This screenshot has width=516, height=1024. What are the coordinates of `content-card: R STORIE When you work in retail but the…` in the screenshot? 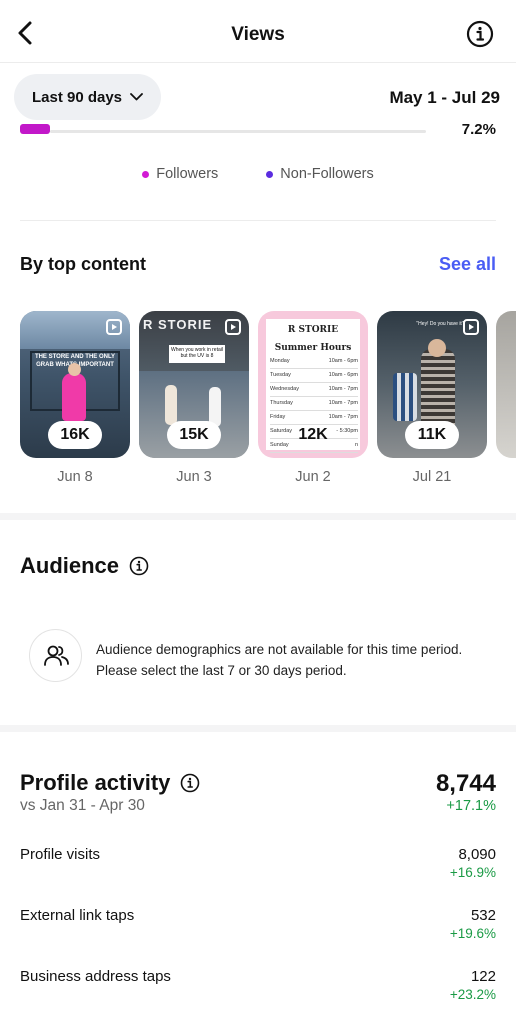 It's located at (194, 398).